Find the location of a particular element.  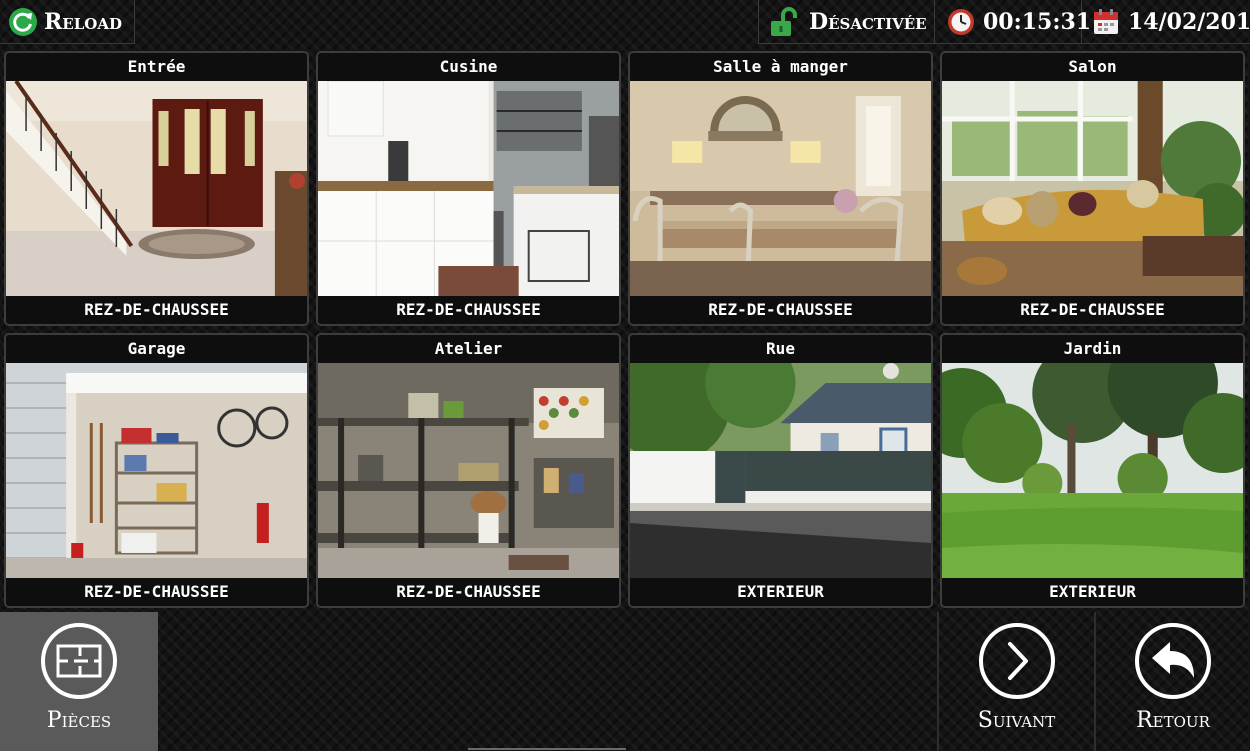

clock-display: 00:15:31 is located at coordinates (1013, 22).